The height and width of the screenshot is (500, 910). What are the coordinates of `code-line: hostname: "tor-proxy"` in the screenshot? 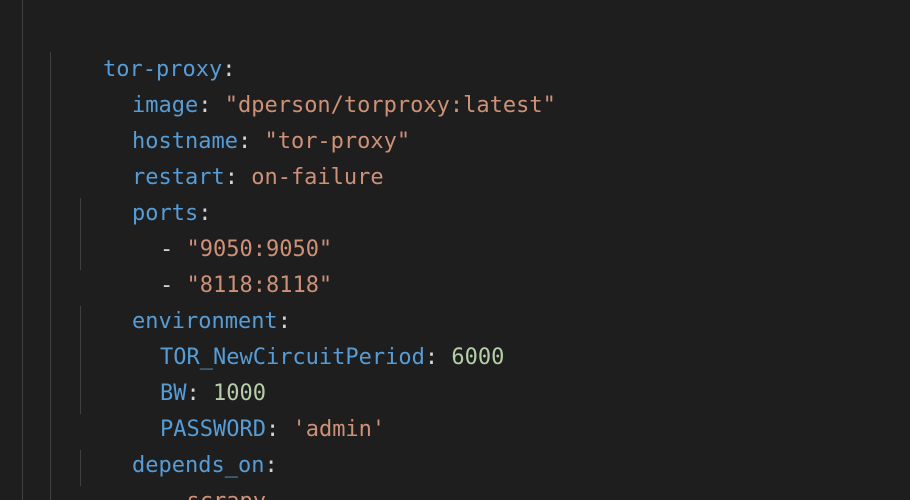 It's located at (244, 121).